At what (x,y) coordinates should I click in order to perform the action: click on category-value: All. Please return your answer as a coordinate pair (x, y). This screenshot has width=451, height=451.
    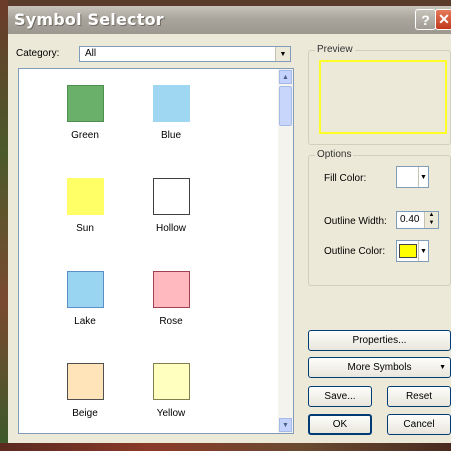
    Looking at the image, I should click on (91, 53).